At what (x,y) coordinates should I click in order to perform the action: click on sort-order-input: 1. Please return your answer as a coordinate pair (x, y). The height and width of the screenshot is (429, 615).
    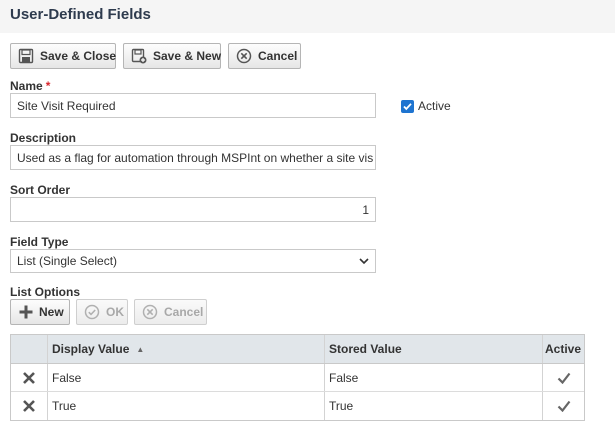
    Looking at the image, I should click on (193, 209).